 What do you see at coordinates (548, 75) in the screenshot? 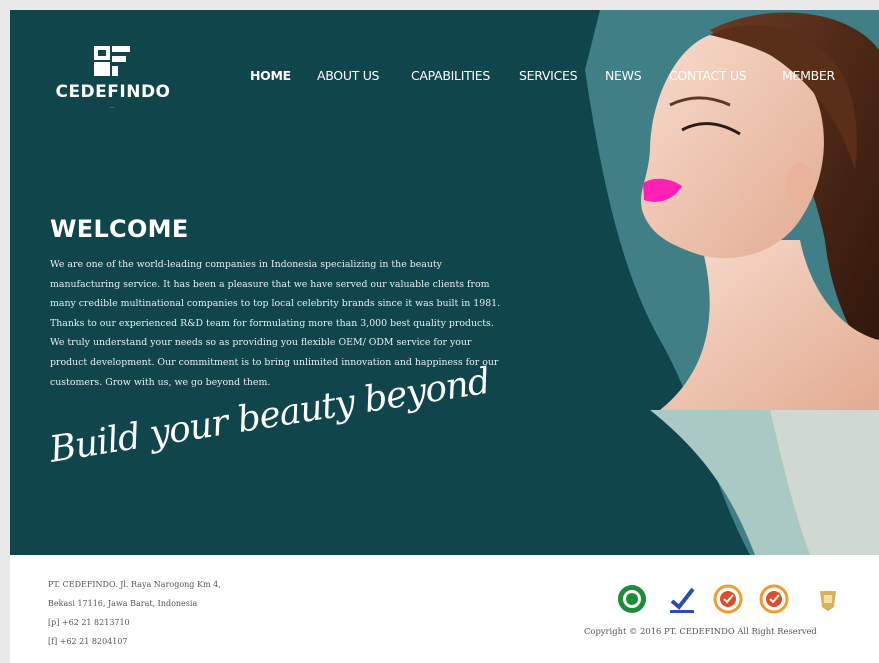
I see `nav-services: SERVICES` at bounding box center [548, 75].